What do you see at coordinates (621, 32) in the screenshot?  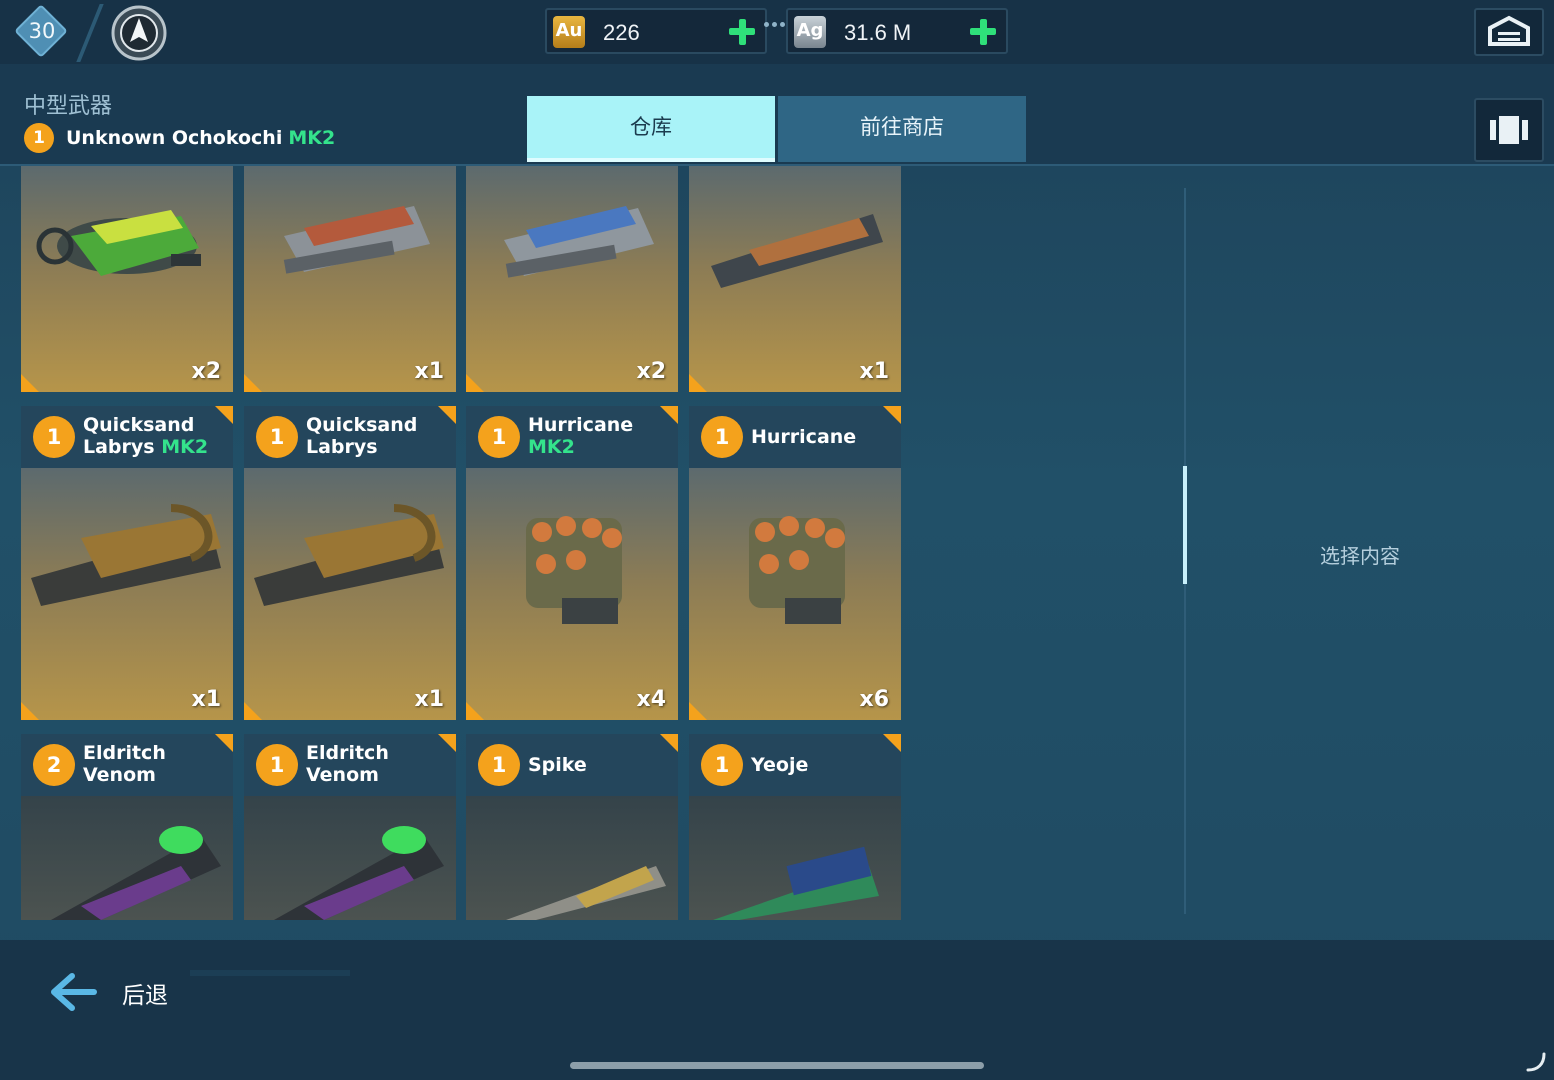 I see `gold-amount: 226` at bounding box center [621, 32].